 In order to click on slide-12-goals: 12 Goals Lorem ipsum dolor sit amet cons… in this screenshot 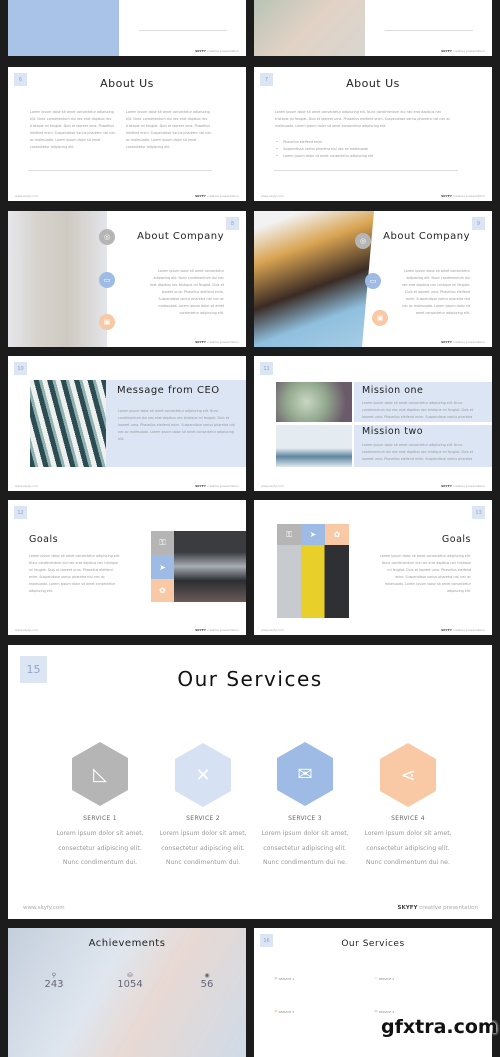, I will do `click(127, 567)`.